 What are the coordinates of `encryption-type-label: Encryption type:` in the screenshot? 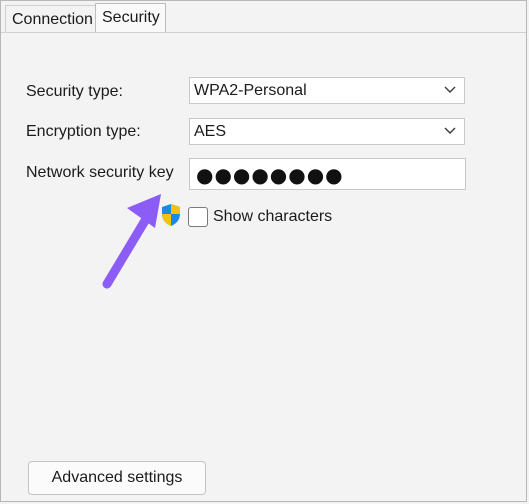 It's located at (83, 131).